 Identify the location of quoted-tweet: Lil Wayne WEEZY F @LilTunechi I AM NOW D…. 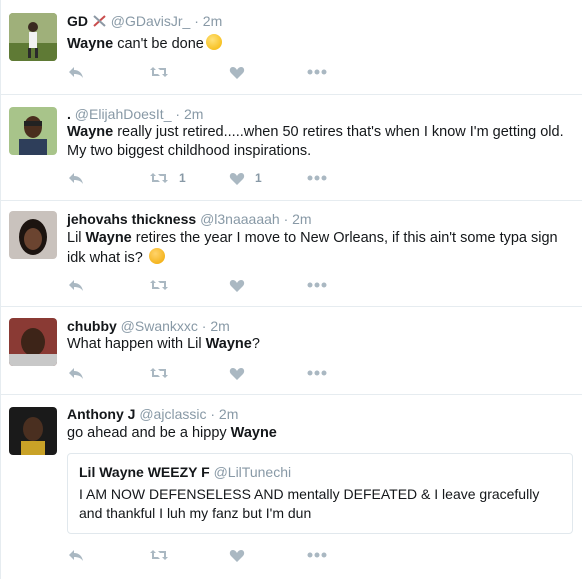
(320, 493).